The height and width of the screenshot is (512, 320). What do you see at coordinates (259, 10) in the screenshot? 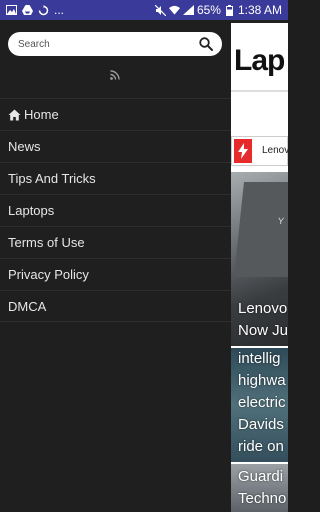
I see `clock: 1:38 AM` at bounding box center [259, 10].